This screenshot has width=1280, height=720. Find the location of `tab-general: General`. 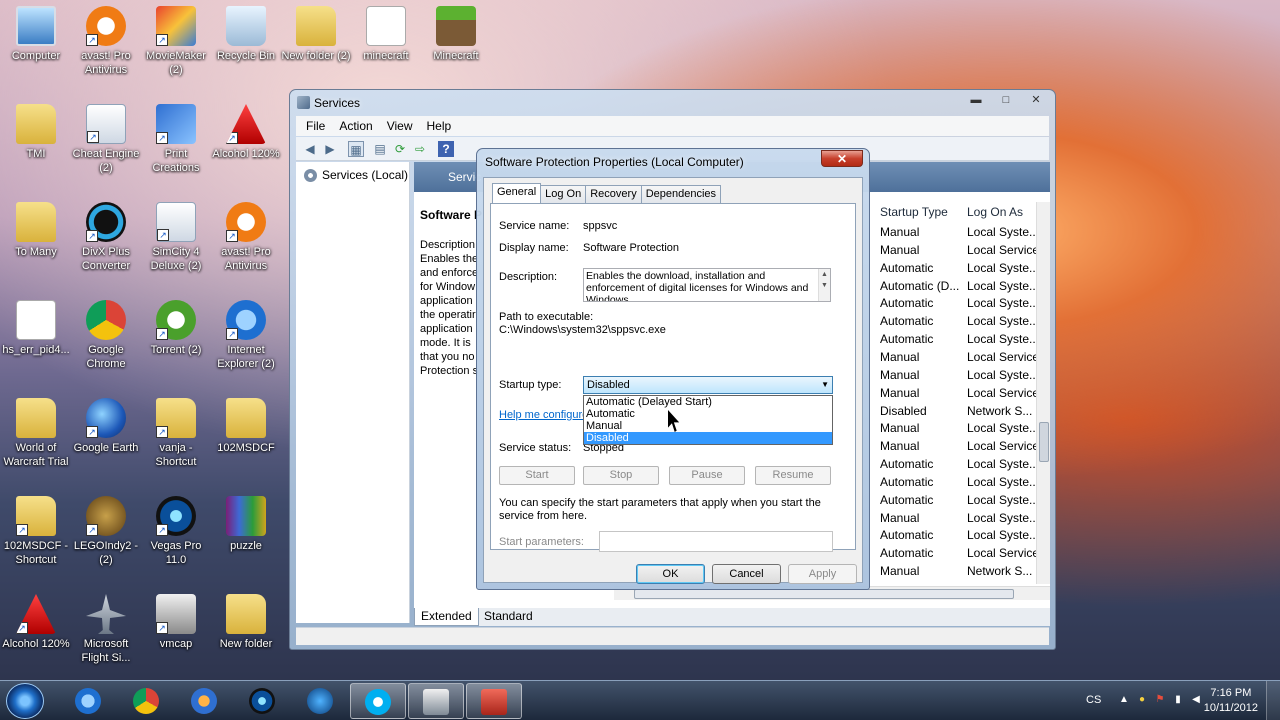

tab-general: General is located at coordinates (517, 193).